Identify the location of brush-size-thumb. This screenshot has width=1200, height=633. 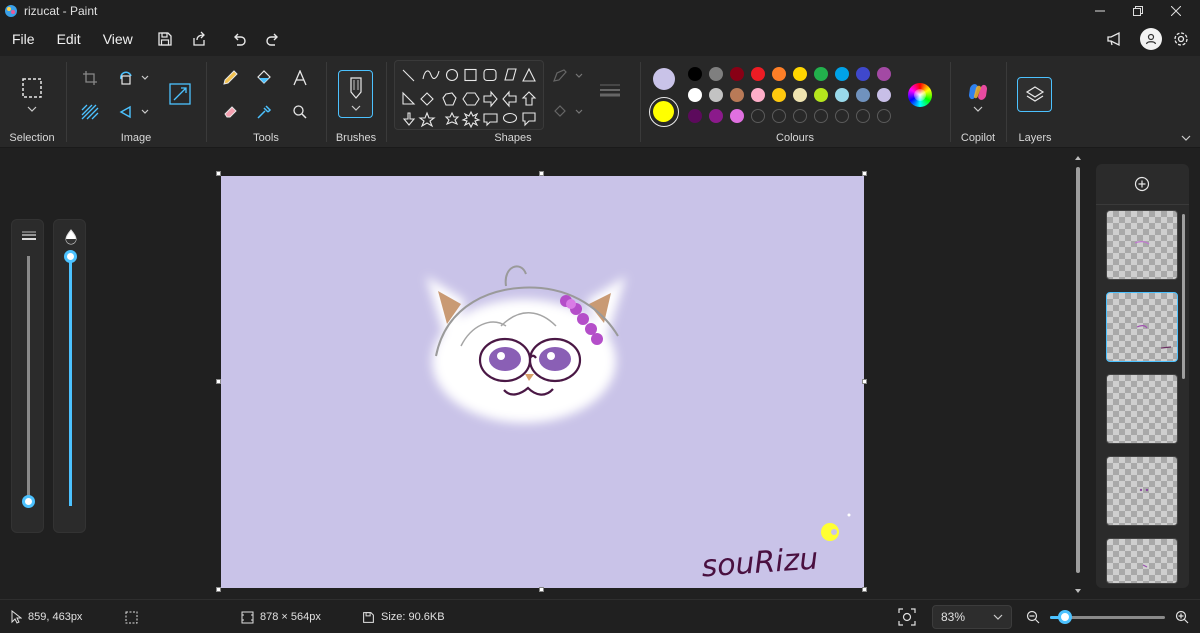
(28, 501).